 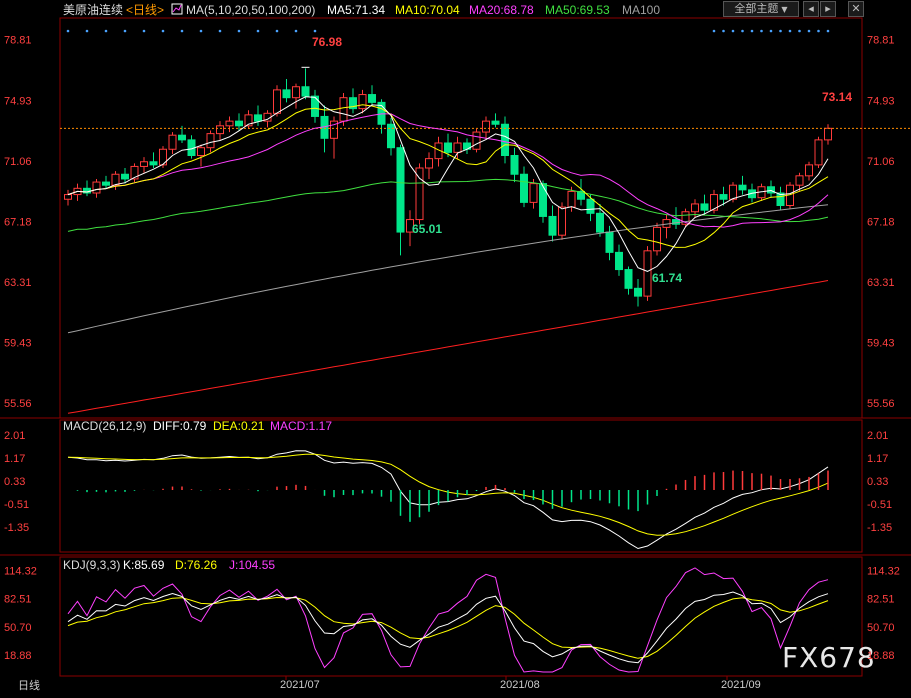 What do you see at coordinates (881, 344) in the screenshot?
I see `price-tick-right: 59.43` at bounding box center [881, 344].